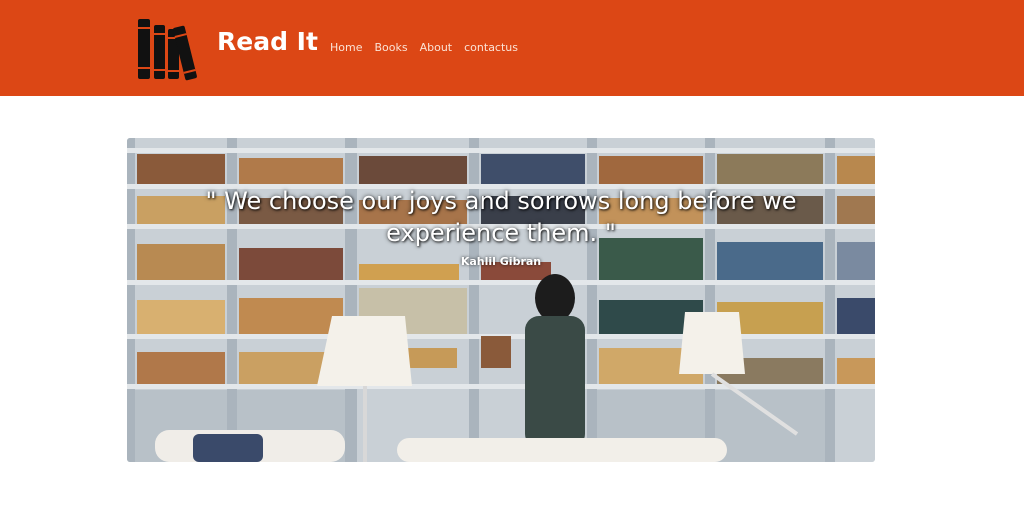 This screenshot has height=508, width=1024. I want to click on nav-contactus: contactus, so click(491, 48).